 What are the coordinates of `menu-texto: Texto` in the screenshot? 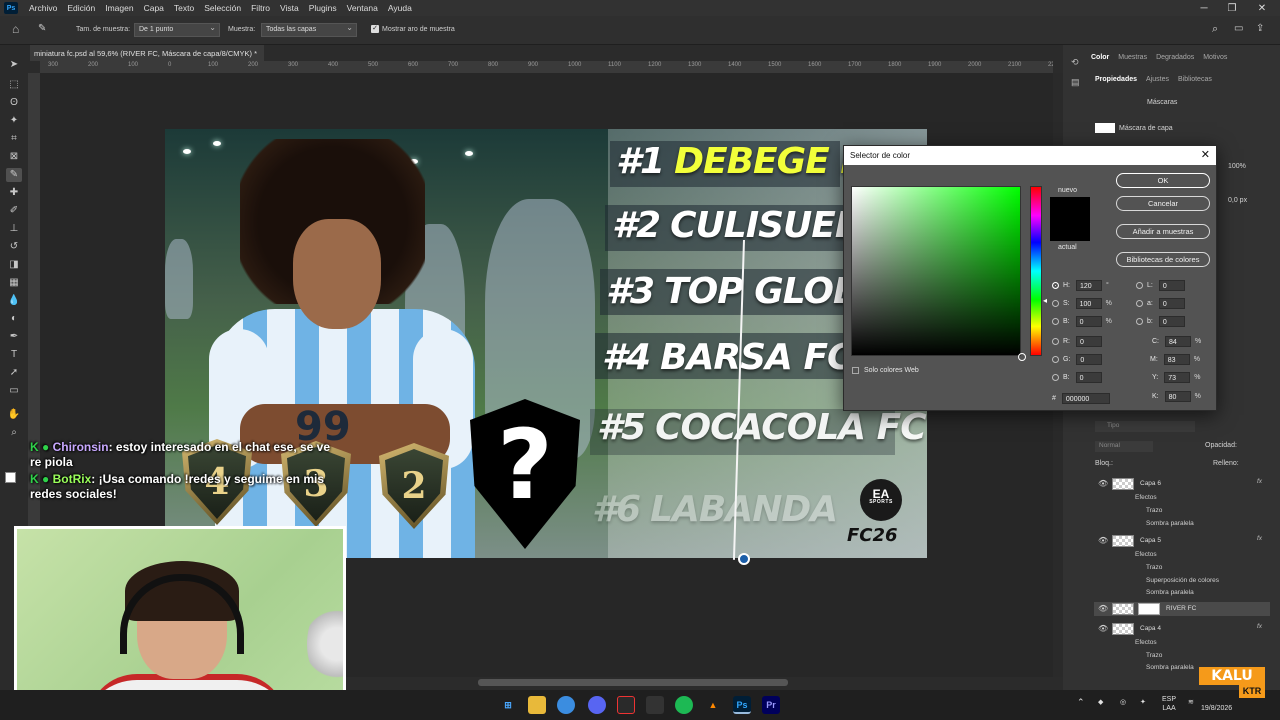 It's located at (184, 8).